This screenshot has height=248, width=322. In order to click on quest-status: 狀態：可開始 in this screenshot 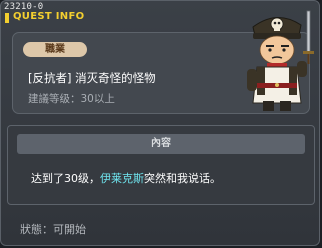, I will do `click(53, 229)`.